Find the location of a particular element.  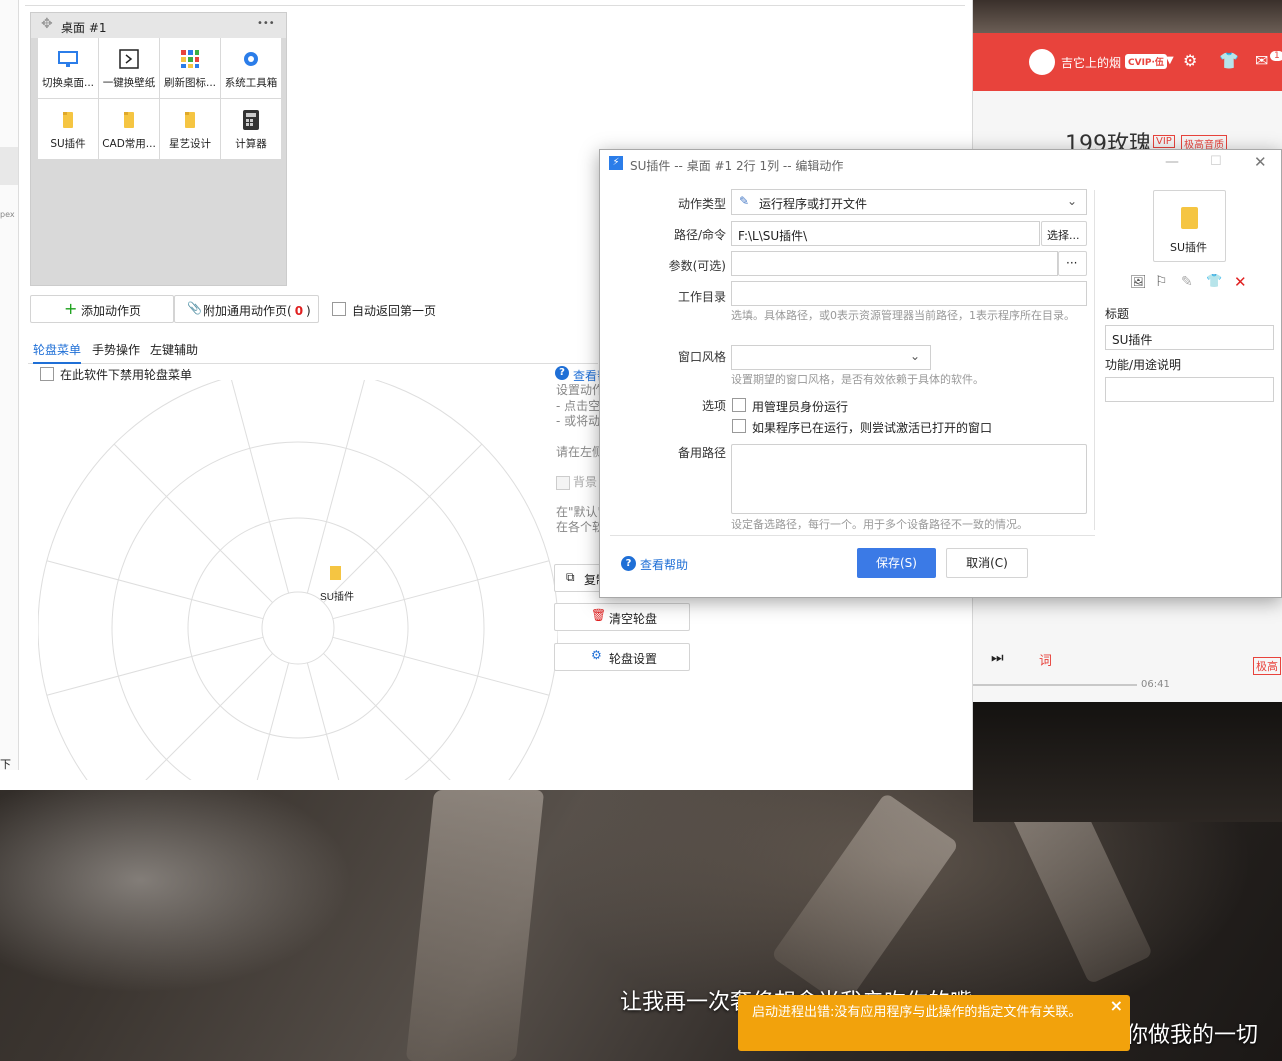

wand-icon: ✎ is located at coordinates (744, 201).